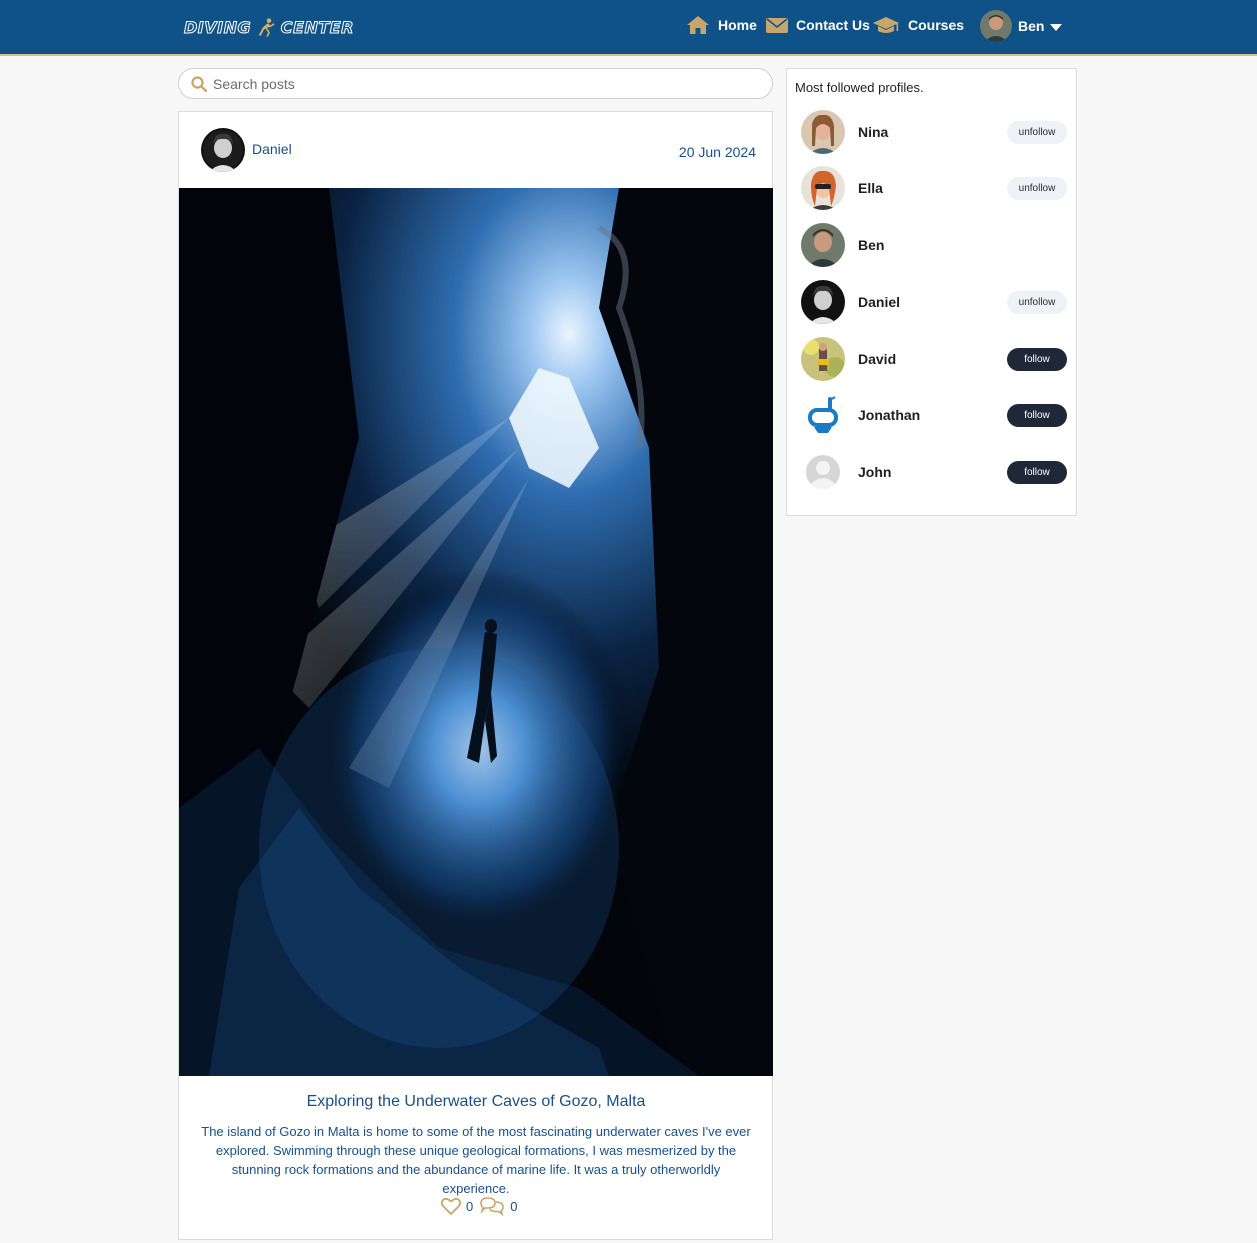 The width and height of the screenshot is (1257, 1243). Describe the element at coordinates (492, 1206) in the screenshot. I see `comments-icon` at that location.